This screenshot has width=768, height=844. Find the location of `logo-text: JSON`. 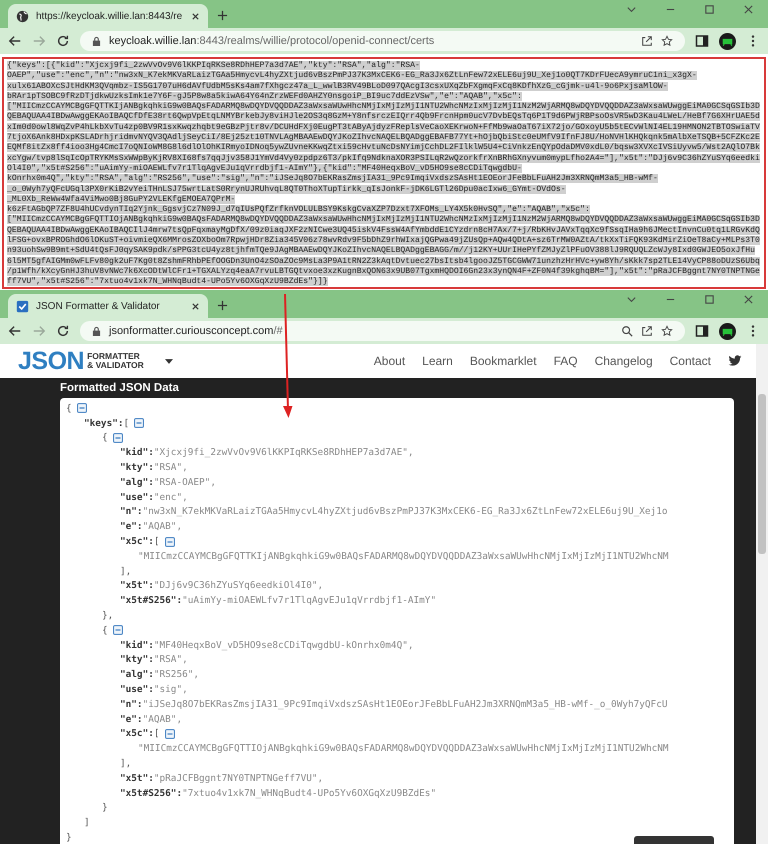

logo-text: JSON is located at coordinates (51, 361).